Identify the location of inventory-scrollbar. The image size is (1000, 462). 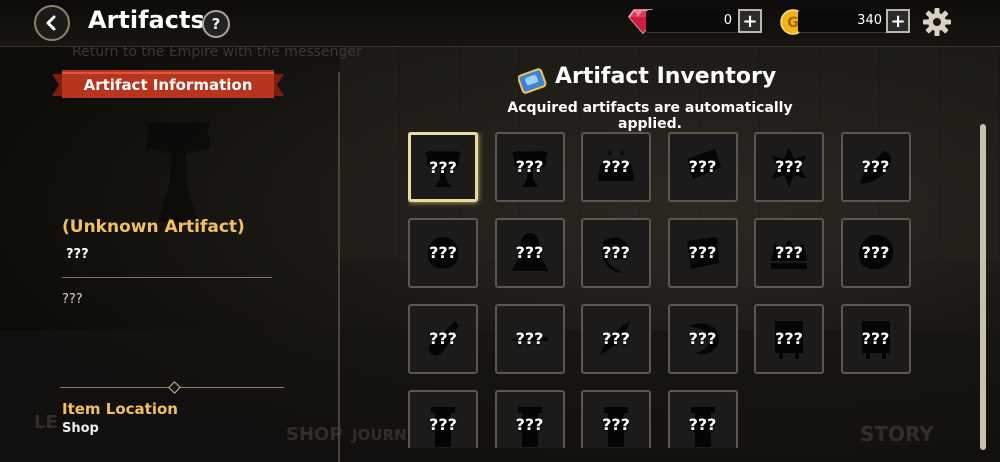
(983, 287).